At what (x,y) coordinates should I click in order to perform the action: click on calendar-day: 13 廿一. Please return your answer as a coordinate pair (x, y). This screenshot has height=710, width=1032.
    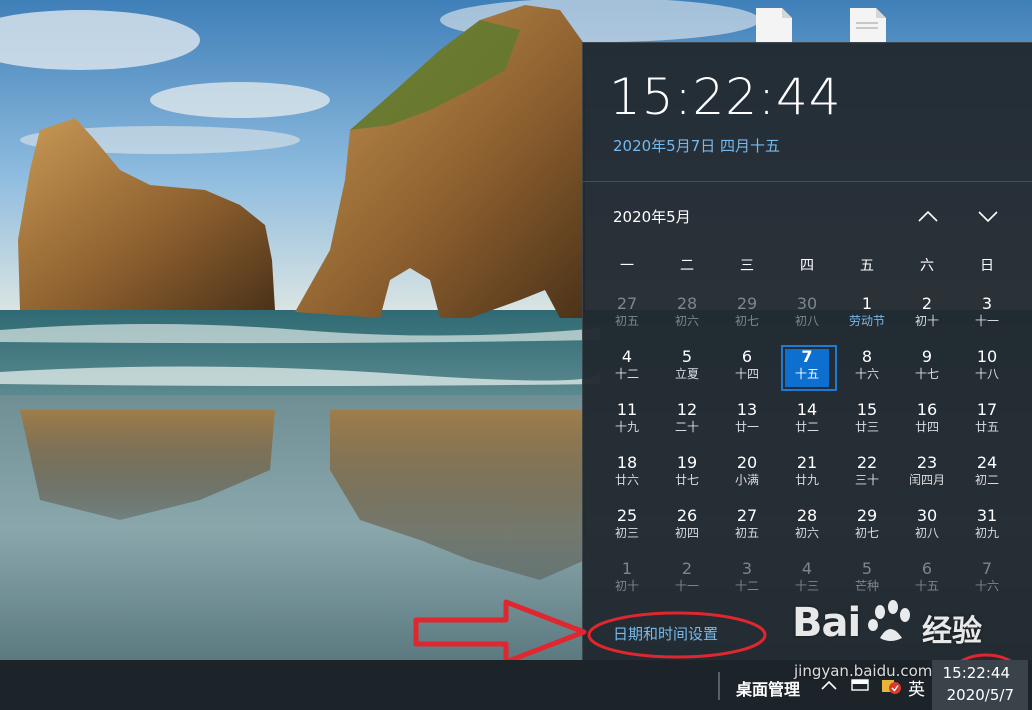
    Looking at the image, I should click on (747, 421).